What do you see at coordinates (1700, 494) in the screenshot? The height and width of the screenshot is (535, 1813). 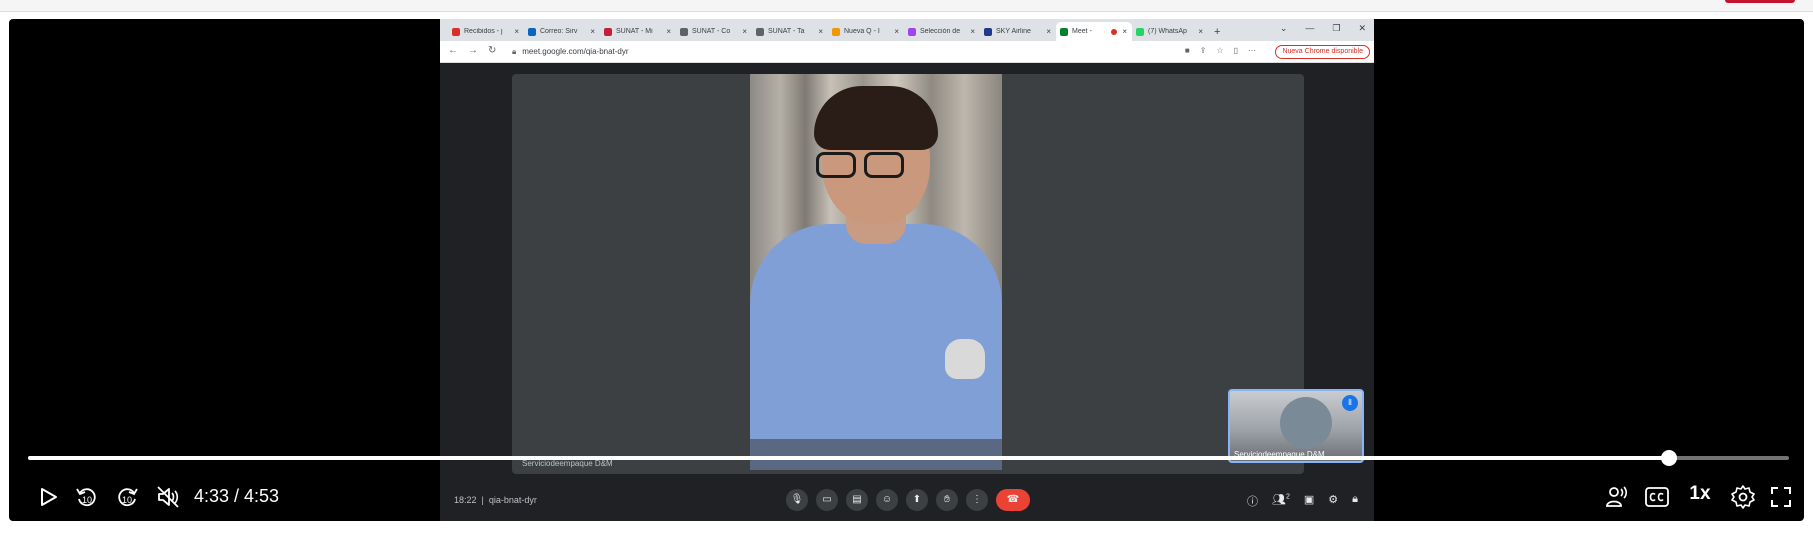 I see `playback-speed-button: 1x` at bounding box center [1700, 494].